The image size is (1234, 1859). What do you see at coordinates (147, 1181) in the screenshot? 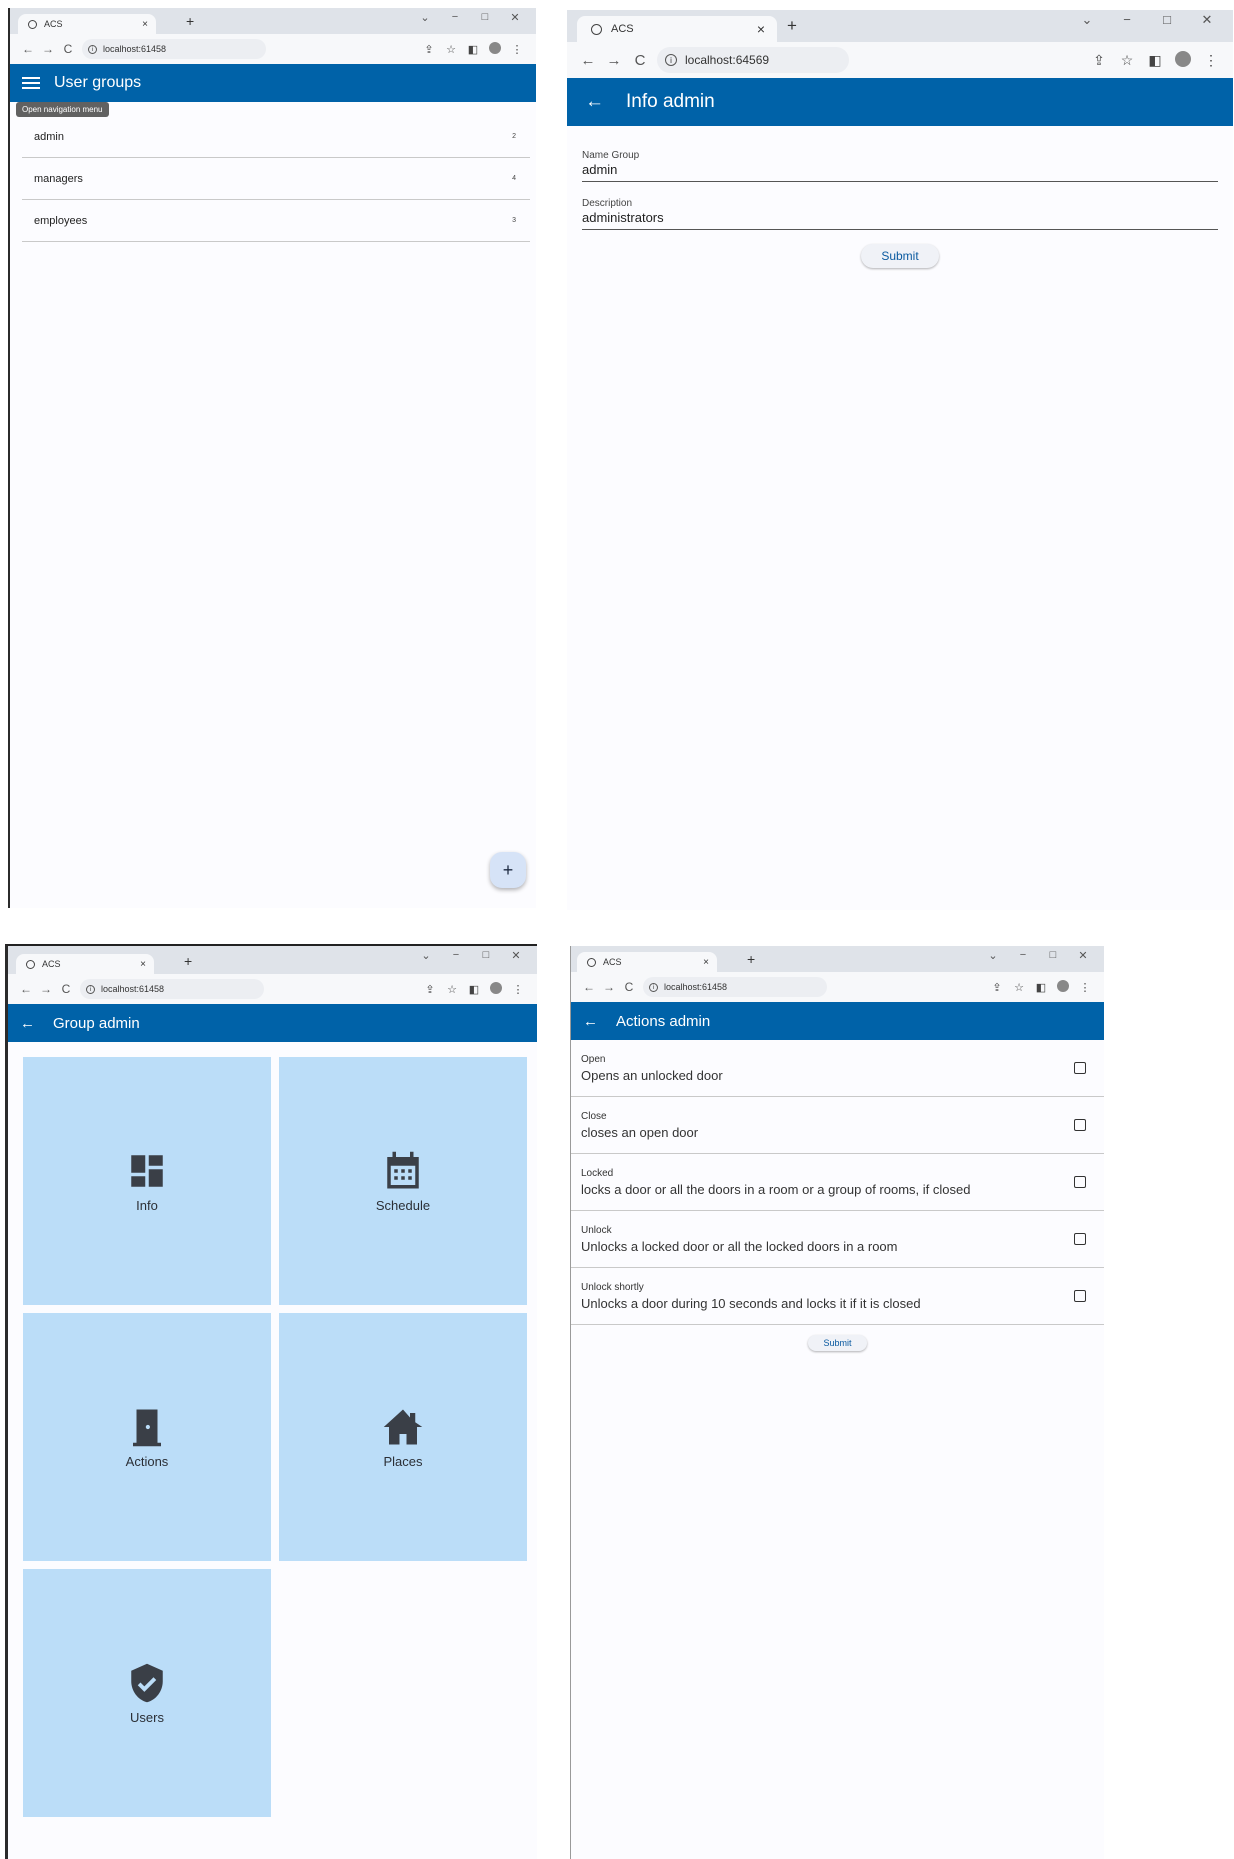
I see `tile-info: Info` at bounding box center [147, 1181].